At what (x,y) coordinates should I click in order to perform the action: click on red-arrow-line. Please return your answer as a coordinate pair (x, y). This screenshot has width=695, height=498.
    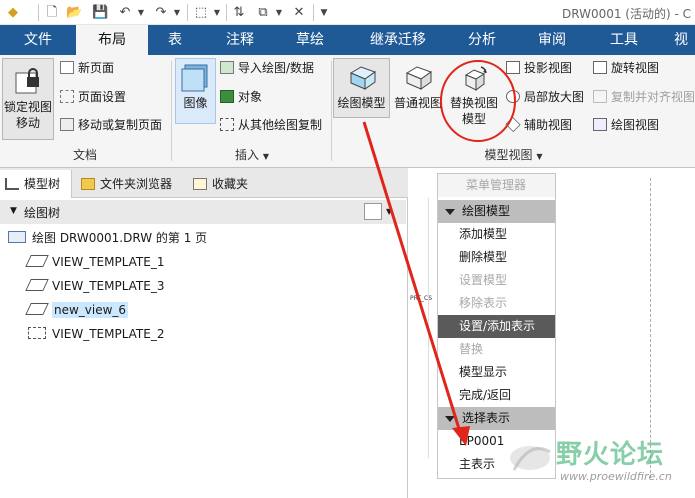
    Looking at the image, I should click on (412, 277).